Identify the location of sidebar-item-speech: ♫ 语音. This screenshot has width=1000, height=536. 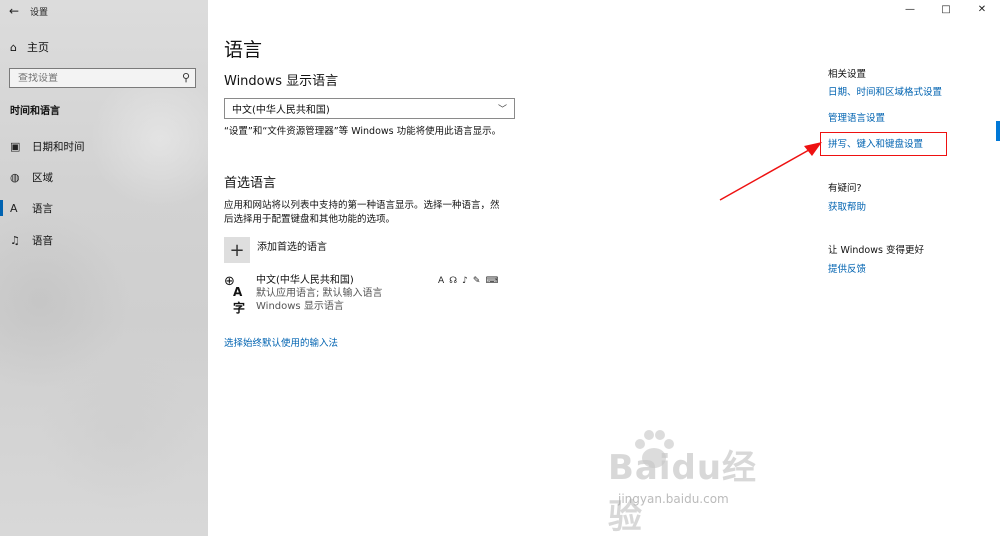
(104, 240).